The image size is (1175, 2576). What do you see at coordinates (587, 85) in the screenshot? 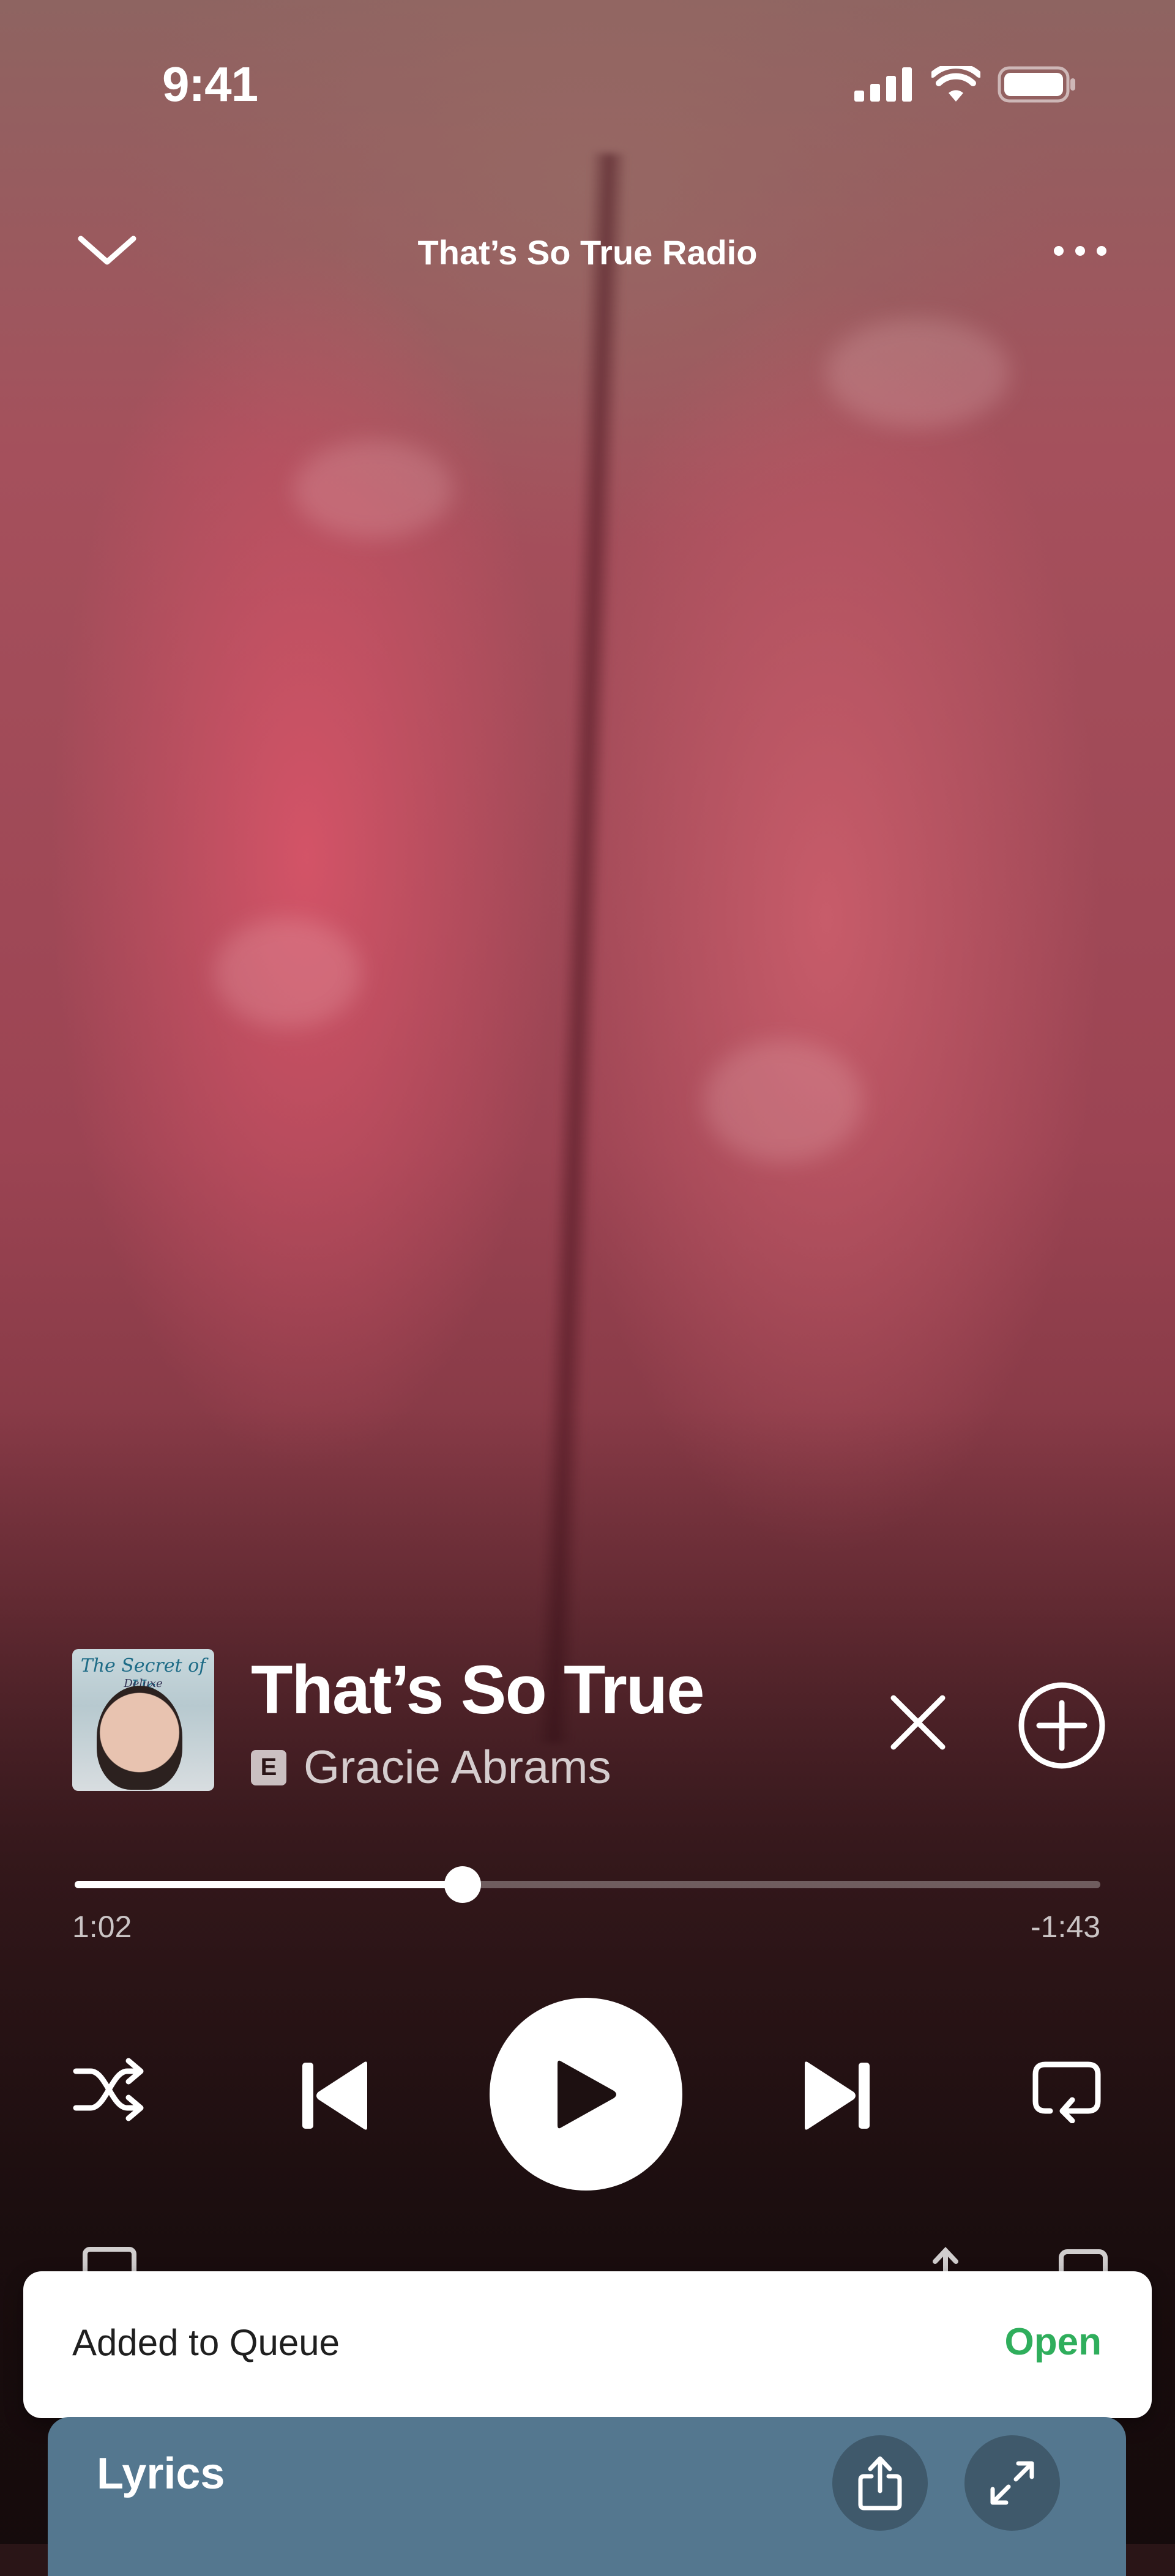
I see `status-bar: 9:41` at bounding box center [587, 85].